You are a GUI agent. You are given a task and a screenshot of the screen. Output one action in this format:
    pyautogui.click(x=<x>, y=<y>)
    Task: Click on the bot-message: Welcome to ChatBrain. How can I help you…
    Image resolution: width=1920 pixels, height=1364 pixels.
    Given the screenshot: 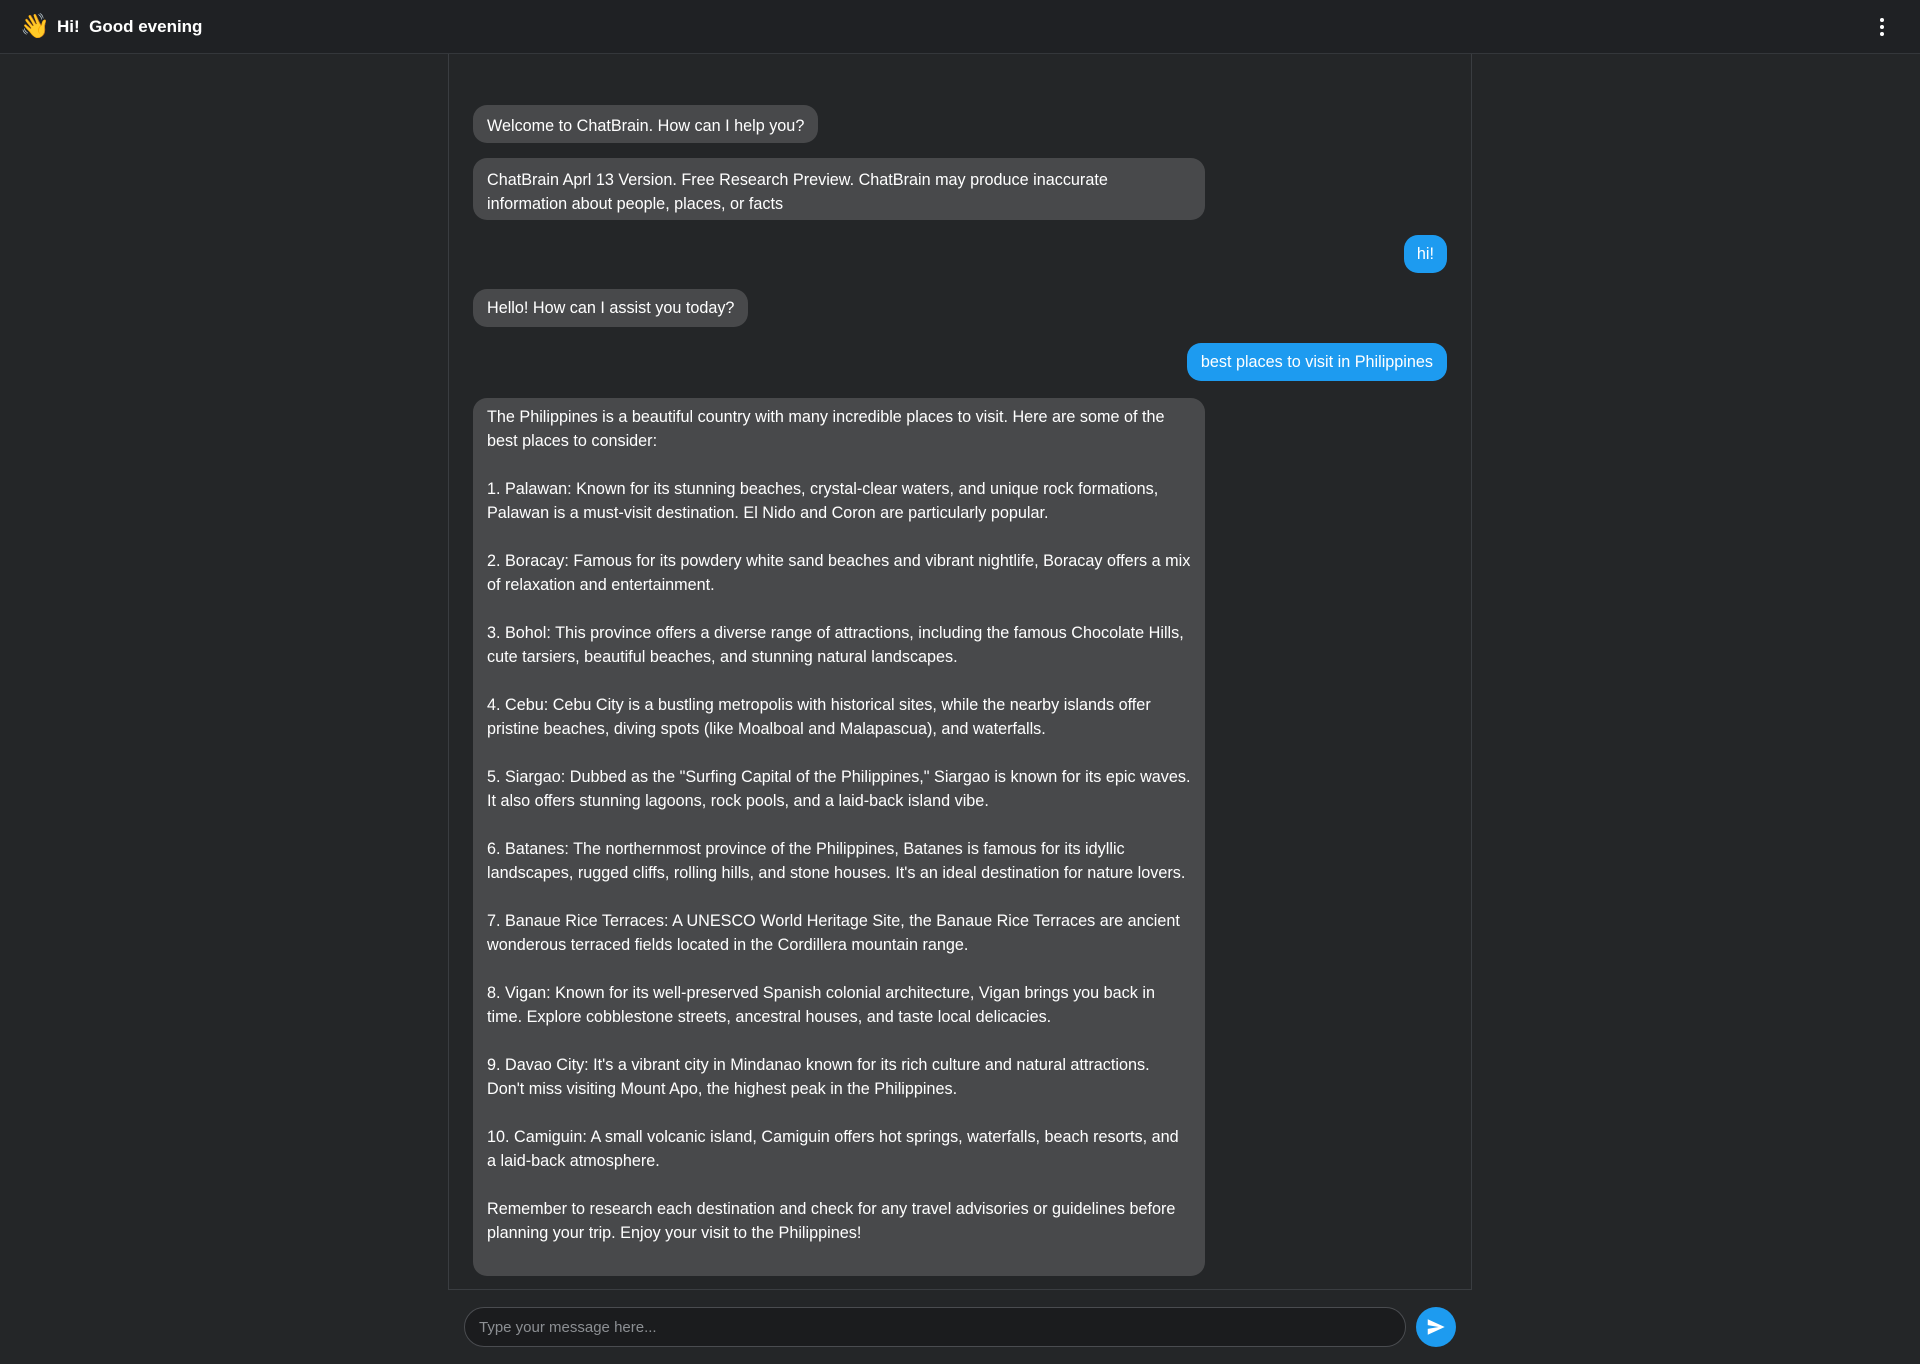 What is the action you would take?
    pyautogui.click(x=646, y=124)
    